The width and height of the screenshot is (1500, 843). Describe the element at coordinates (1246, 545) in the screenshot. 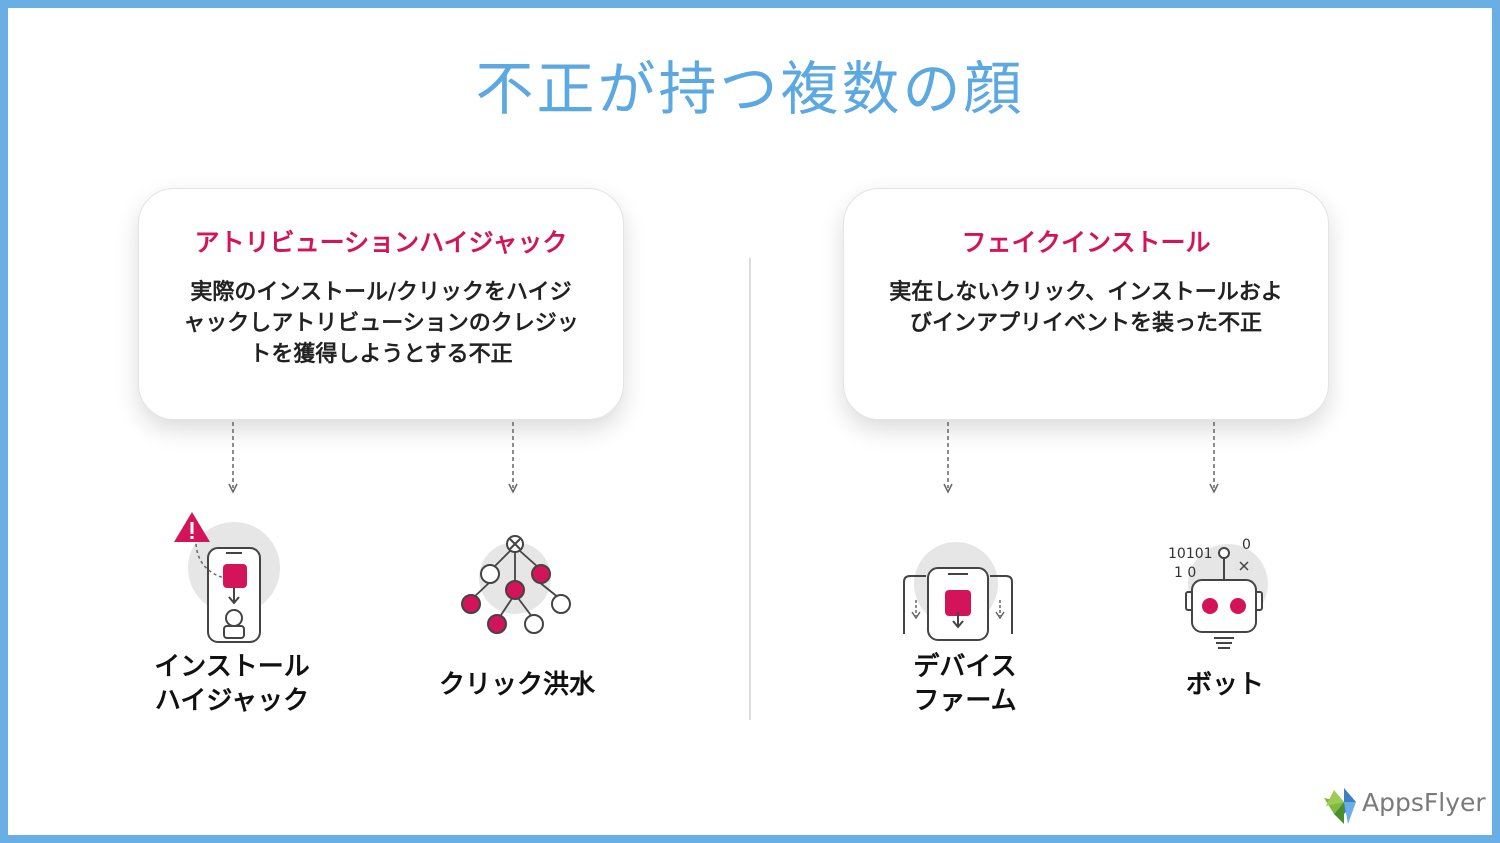

I see `bot-code-extra: 0` at that location.